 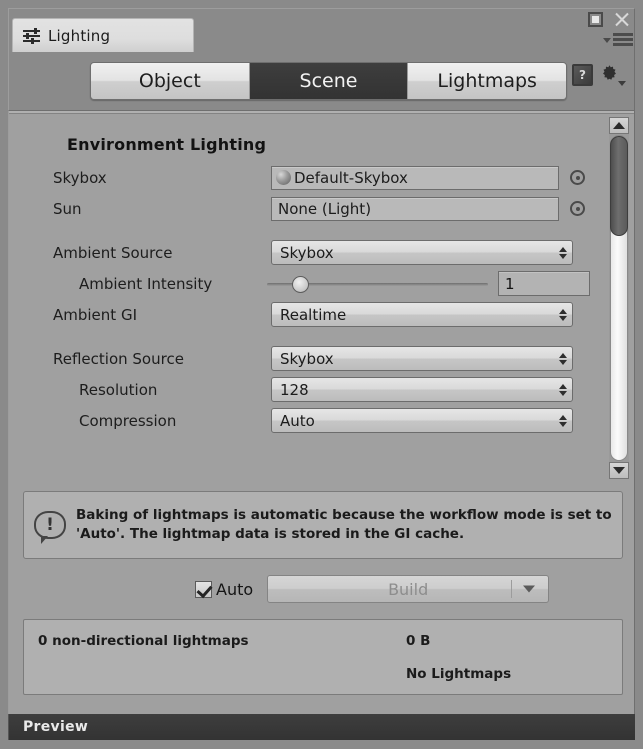 What do you see at coordinates (321, 26) in the screenshot?
I see `window-titlebar: Lighting` at bounding box center [321, 26].